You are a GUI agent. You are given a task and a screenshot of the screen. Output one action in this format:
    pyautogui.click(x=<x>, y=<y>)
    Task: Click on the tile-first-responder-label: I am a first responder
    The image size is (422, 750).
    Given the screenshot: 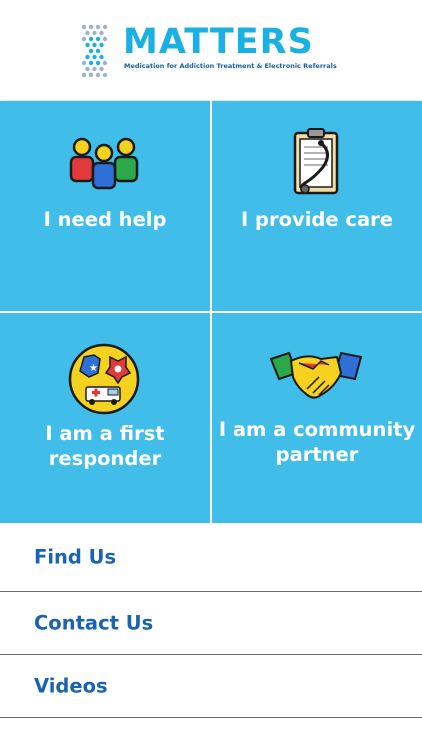 What is the action you would take?
    pyautogui.click(x=105, y=446)
    